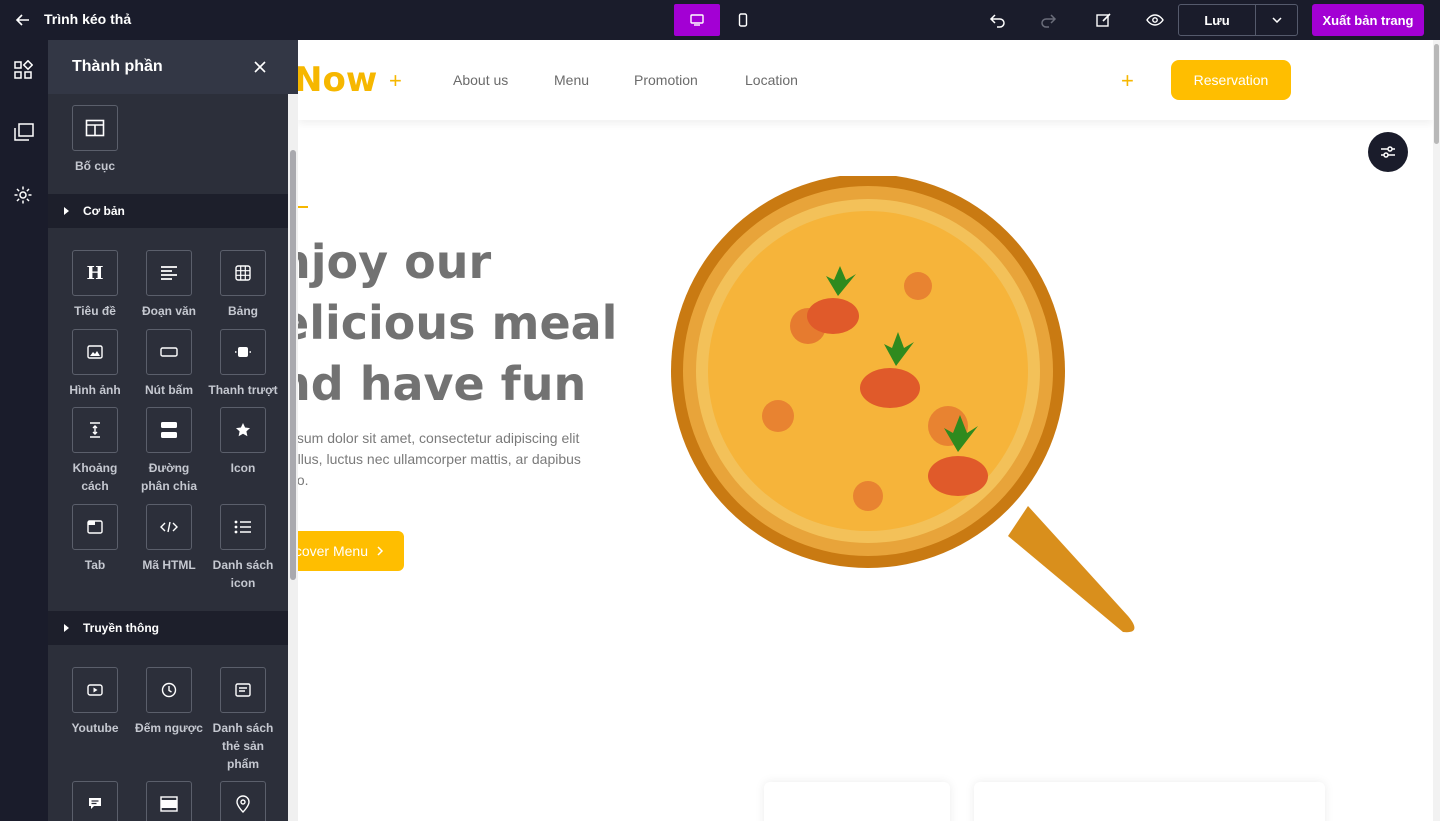 The image size is (1440, 821). I want to click on nav-link-menu: Menu, so click(571, 80).